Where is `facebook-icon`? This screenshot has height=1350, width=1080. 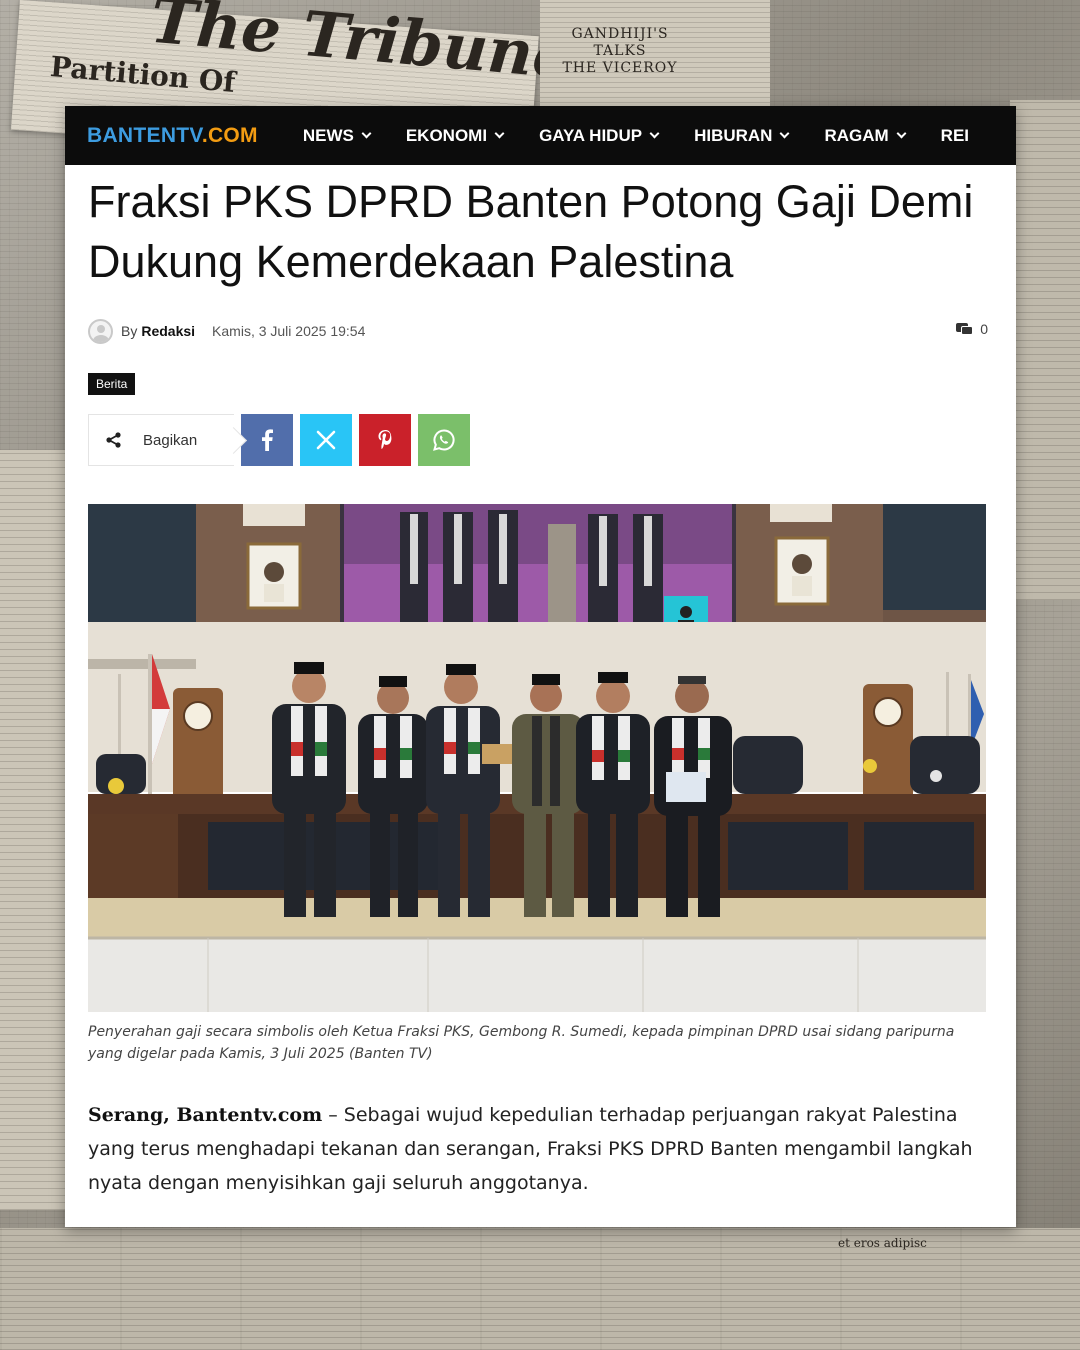
facebook-icon is located at coordinates (267, 440).